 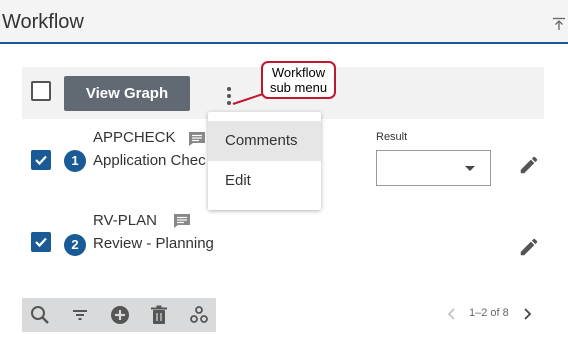 I want to click on bottom-toolbar, so click(x=119, y=315).